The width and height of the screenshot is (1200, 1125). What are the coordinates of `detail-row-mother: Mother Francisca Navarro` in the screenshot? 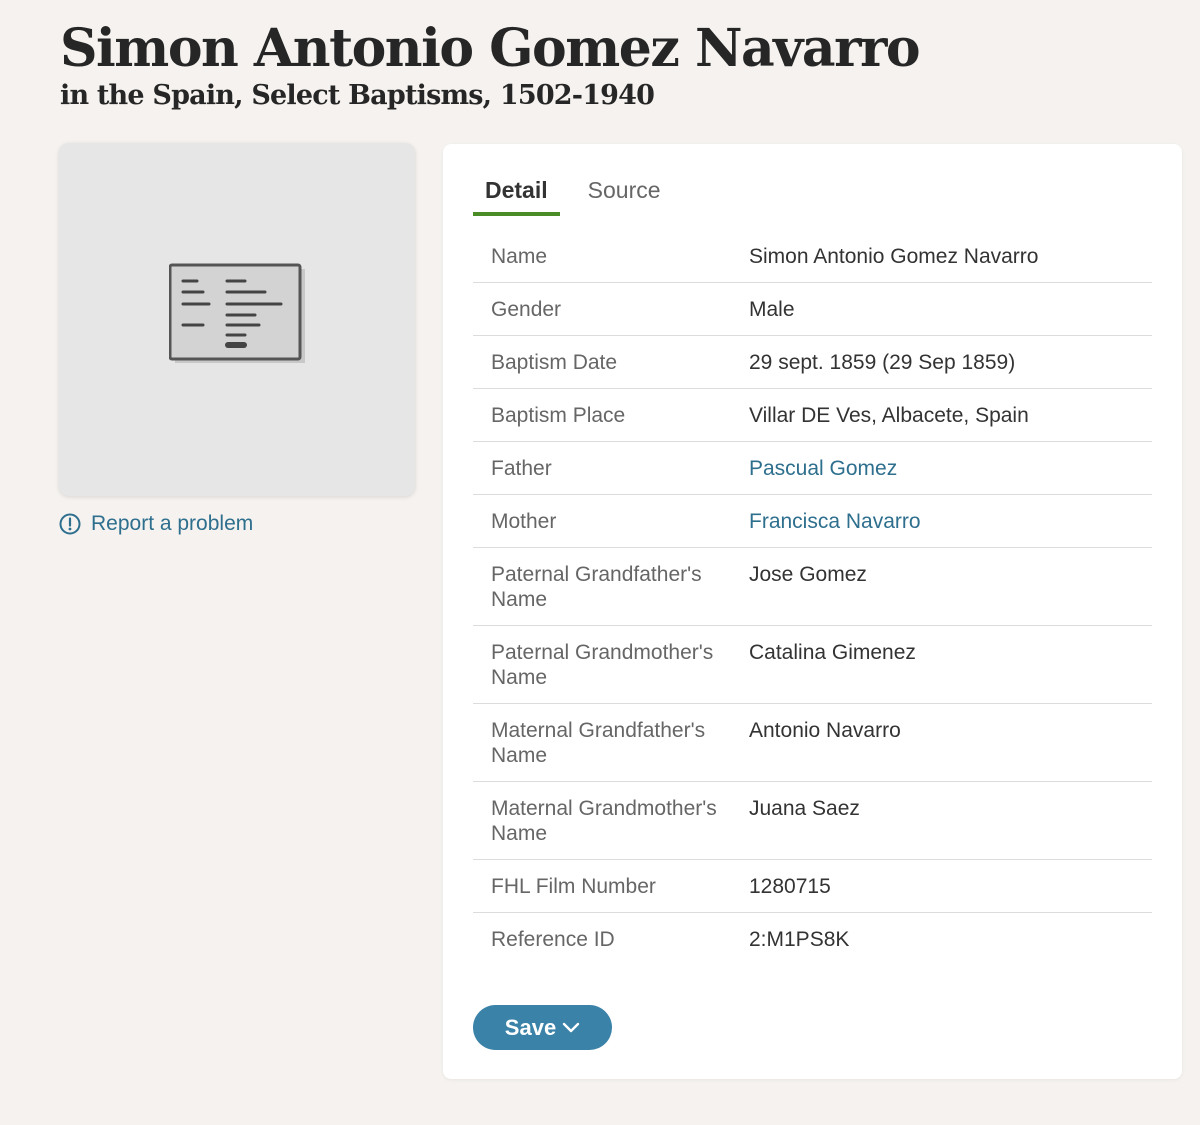 It's located at (812, 521).